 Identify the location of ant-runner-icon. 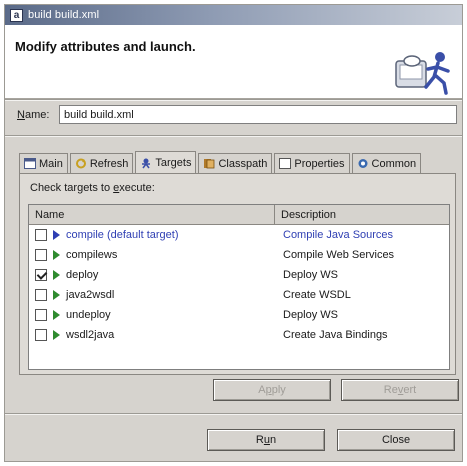
(422, 73).